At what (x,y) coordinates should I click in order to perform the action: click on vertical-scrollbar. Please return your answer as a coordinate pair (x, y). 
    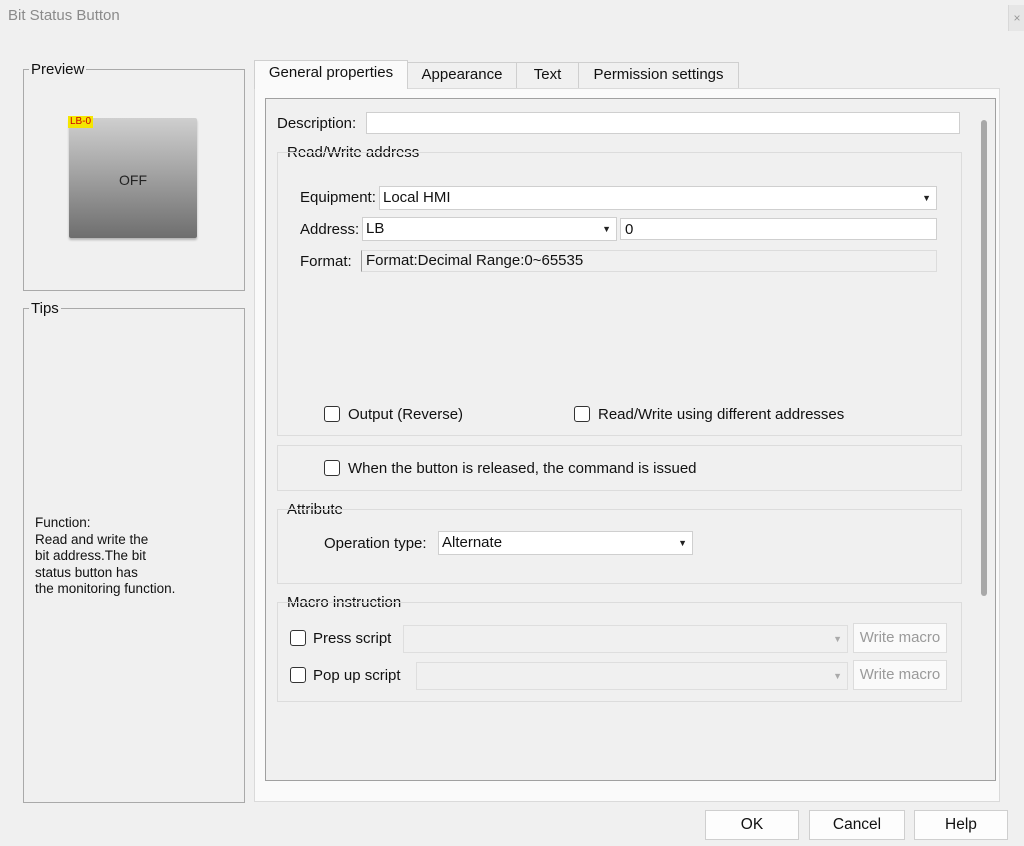
    Looking at the image, I should click on (984, 358).